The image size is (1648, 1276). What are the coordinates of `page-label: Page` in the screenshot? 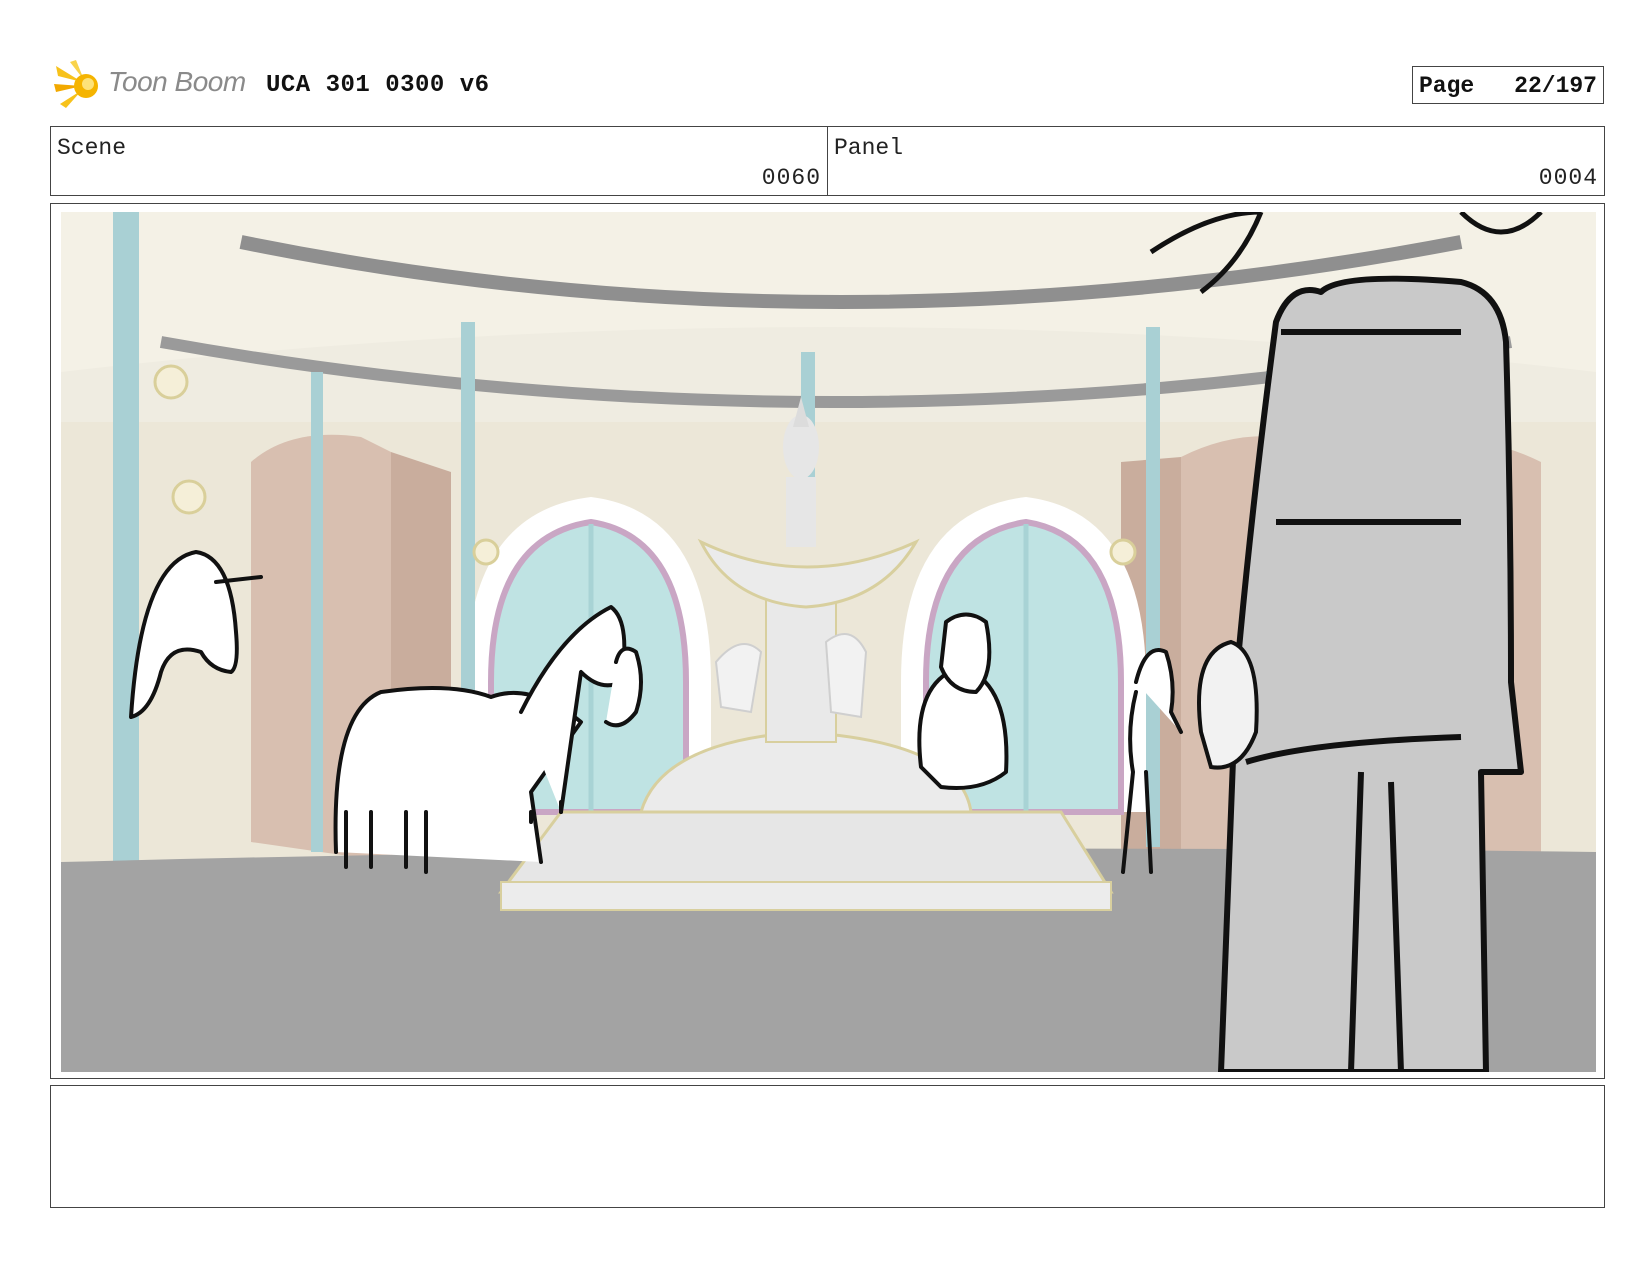 It's located at (1447, 86).